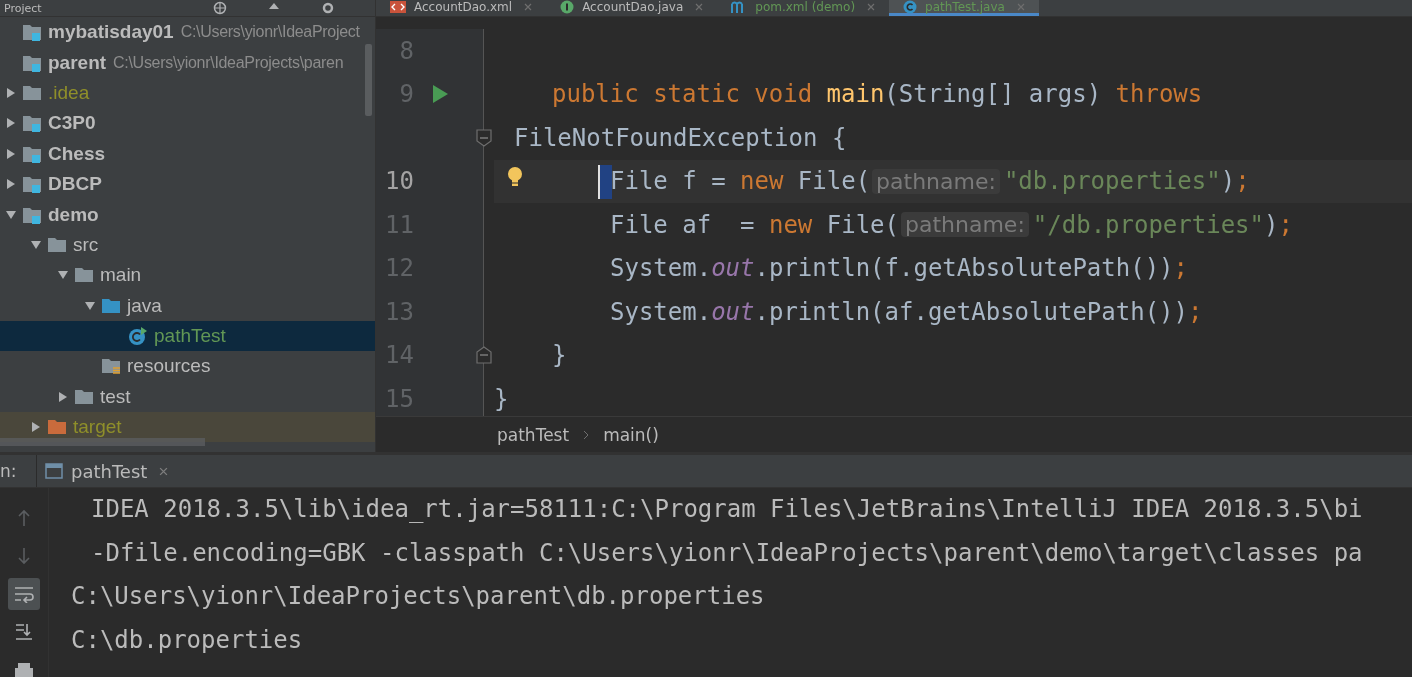  What do you see at coordinates (1162, 224) in the screenshot?
I see `code-text: "/db.properties");` at bounding box center [1162, 224].